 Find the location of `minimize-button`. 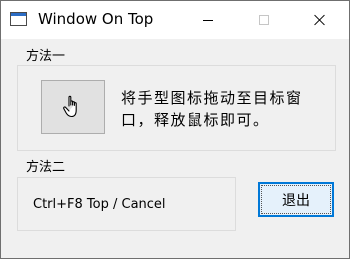

minimize-button is located at coordinates (208, 20).